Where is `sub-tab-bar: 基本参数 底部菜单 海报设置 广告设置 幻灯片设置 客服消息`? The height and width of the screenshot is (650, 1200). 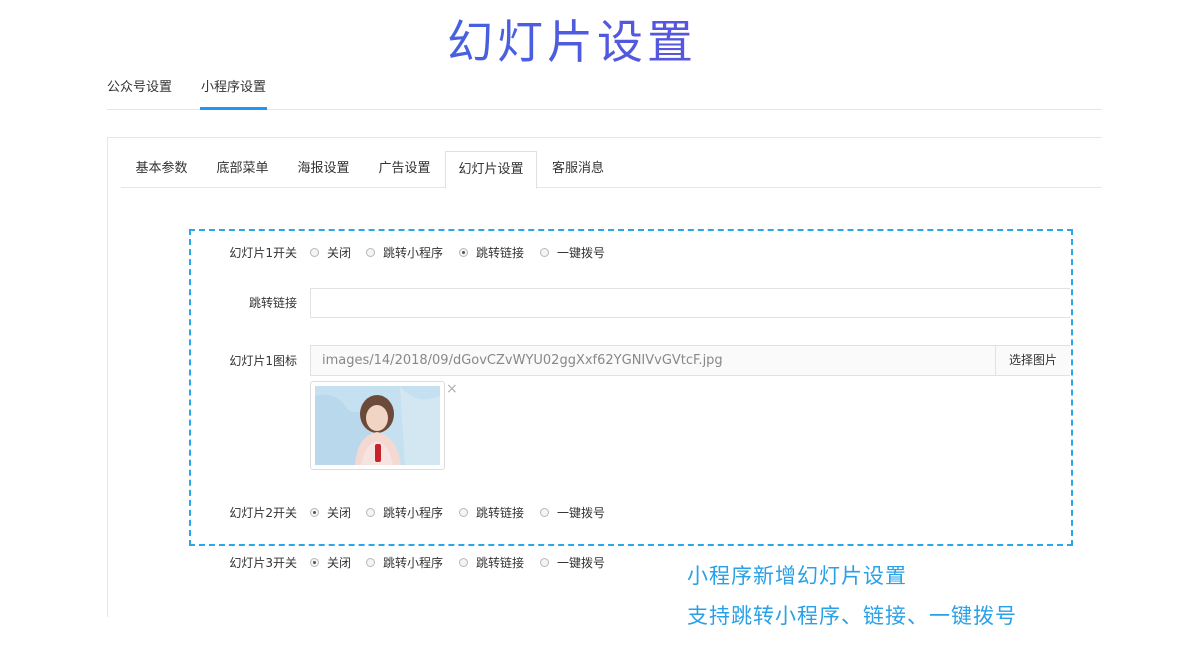 sub-tab-bar: 基本参数 底部菜单 海报设置 广告设置 幻灯片设置 客服消息 is located at coordinates (611, 170).